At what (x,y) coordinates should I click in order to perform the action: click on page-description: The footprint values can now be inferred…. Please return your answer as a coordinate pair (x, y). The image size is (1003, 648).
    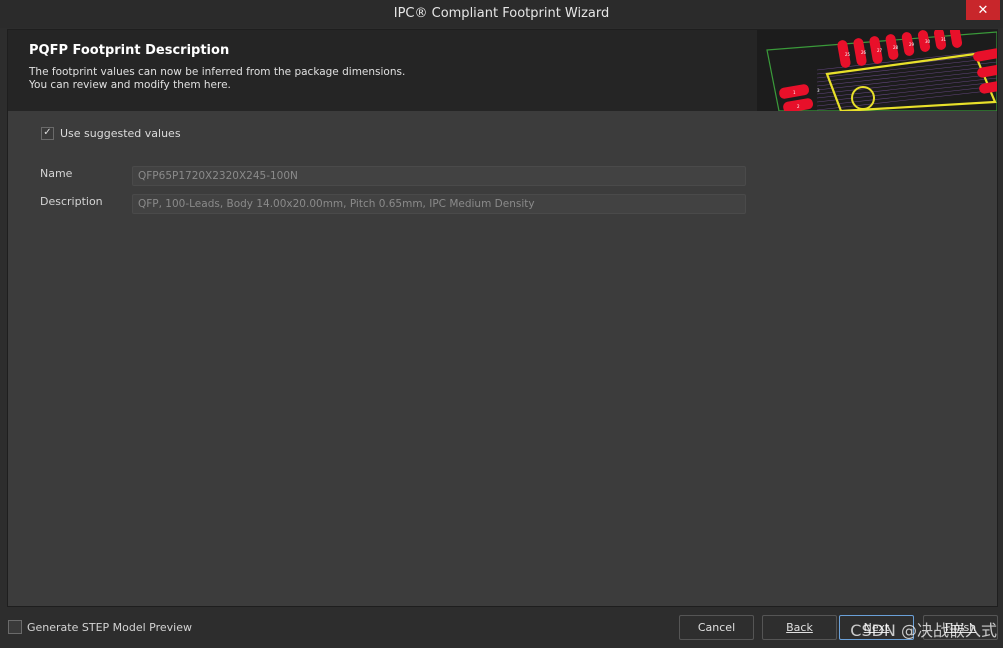
    Looking at the image, I should click on (217, 79).